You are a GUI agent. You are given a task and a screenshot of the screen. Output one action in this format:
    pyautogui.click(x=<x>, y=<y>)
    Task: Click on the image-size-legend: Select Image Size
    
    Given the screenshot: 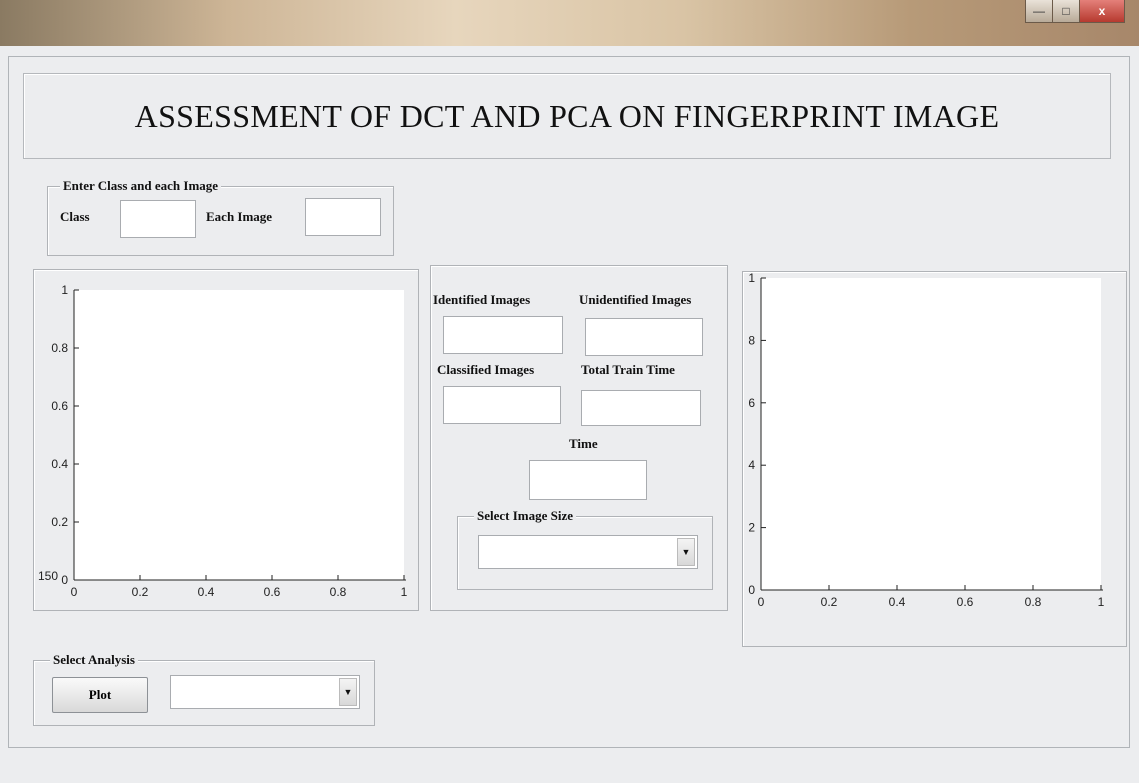 What is the action you would take?
    pyautogui.click(x=525, y=516)
    